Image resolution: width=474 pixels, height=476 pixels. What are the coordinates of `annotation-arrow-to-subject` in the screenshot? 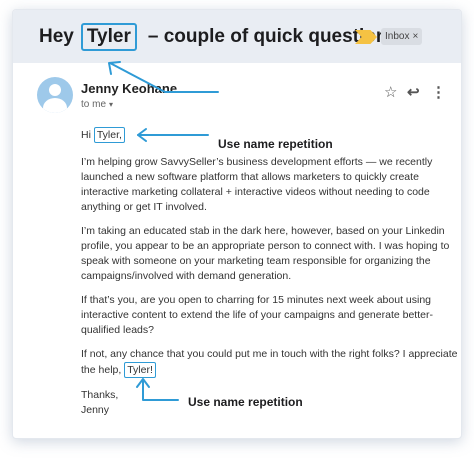 It's located at (163, 77).